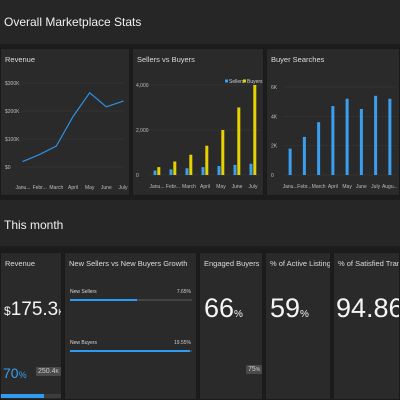 This screenshot has width=400, height=400. Describe the element at coordinates (272, 176) in the screenshot. I see `buyer-searches-ytick-label: 0` at that location.